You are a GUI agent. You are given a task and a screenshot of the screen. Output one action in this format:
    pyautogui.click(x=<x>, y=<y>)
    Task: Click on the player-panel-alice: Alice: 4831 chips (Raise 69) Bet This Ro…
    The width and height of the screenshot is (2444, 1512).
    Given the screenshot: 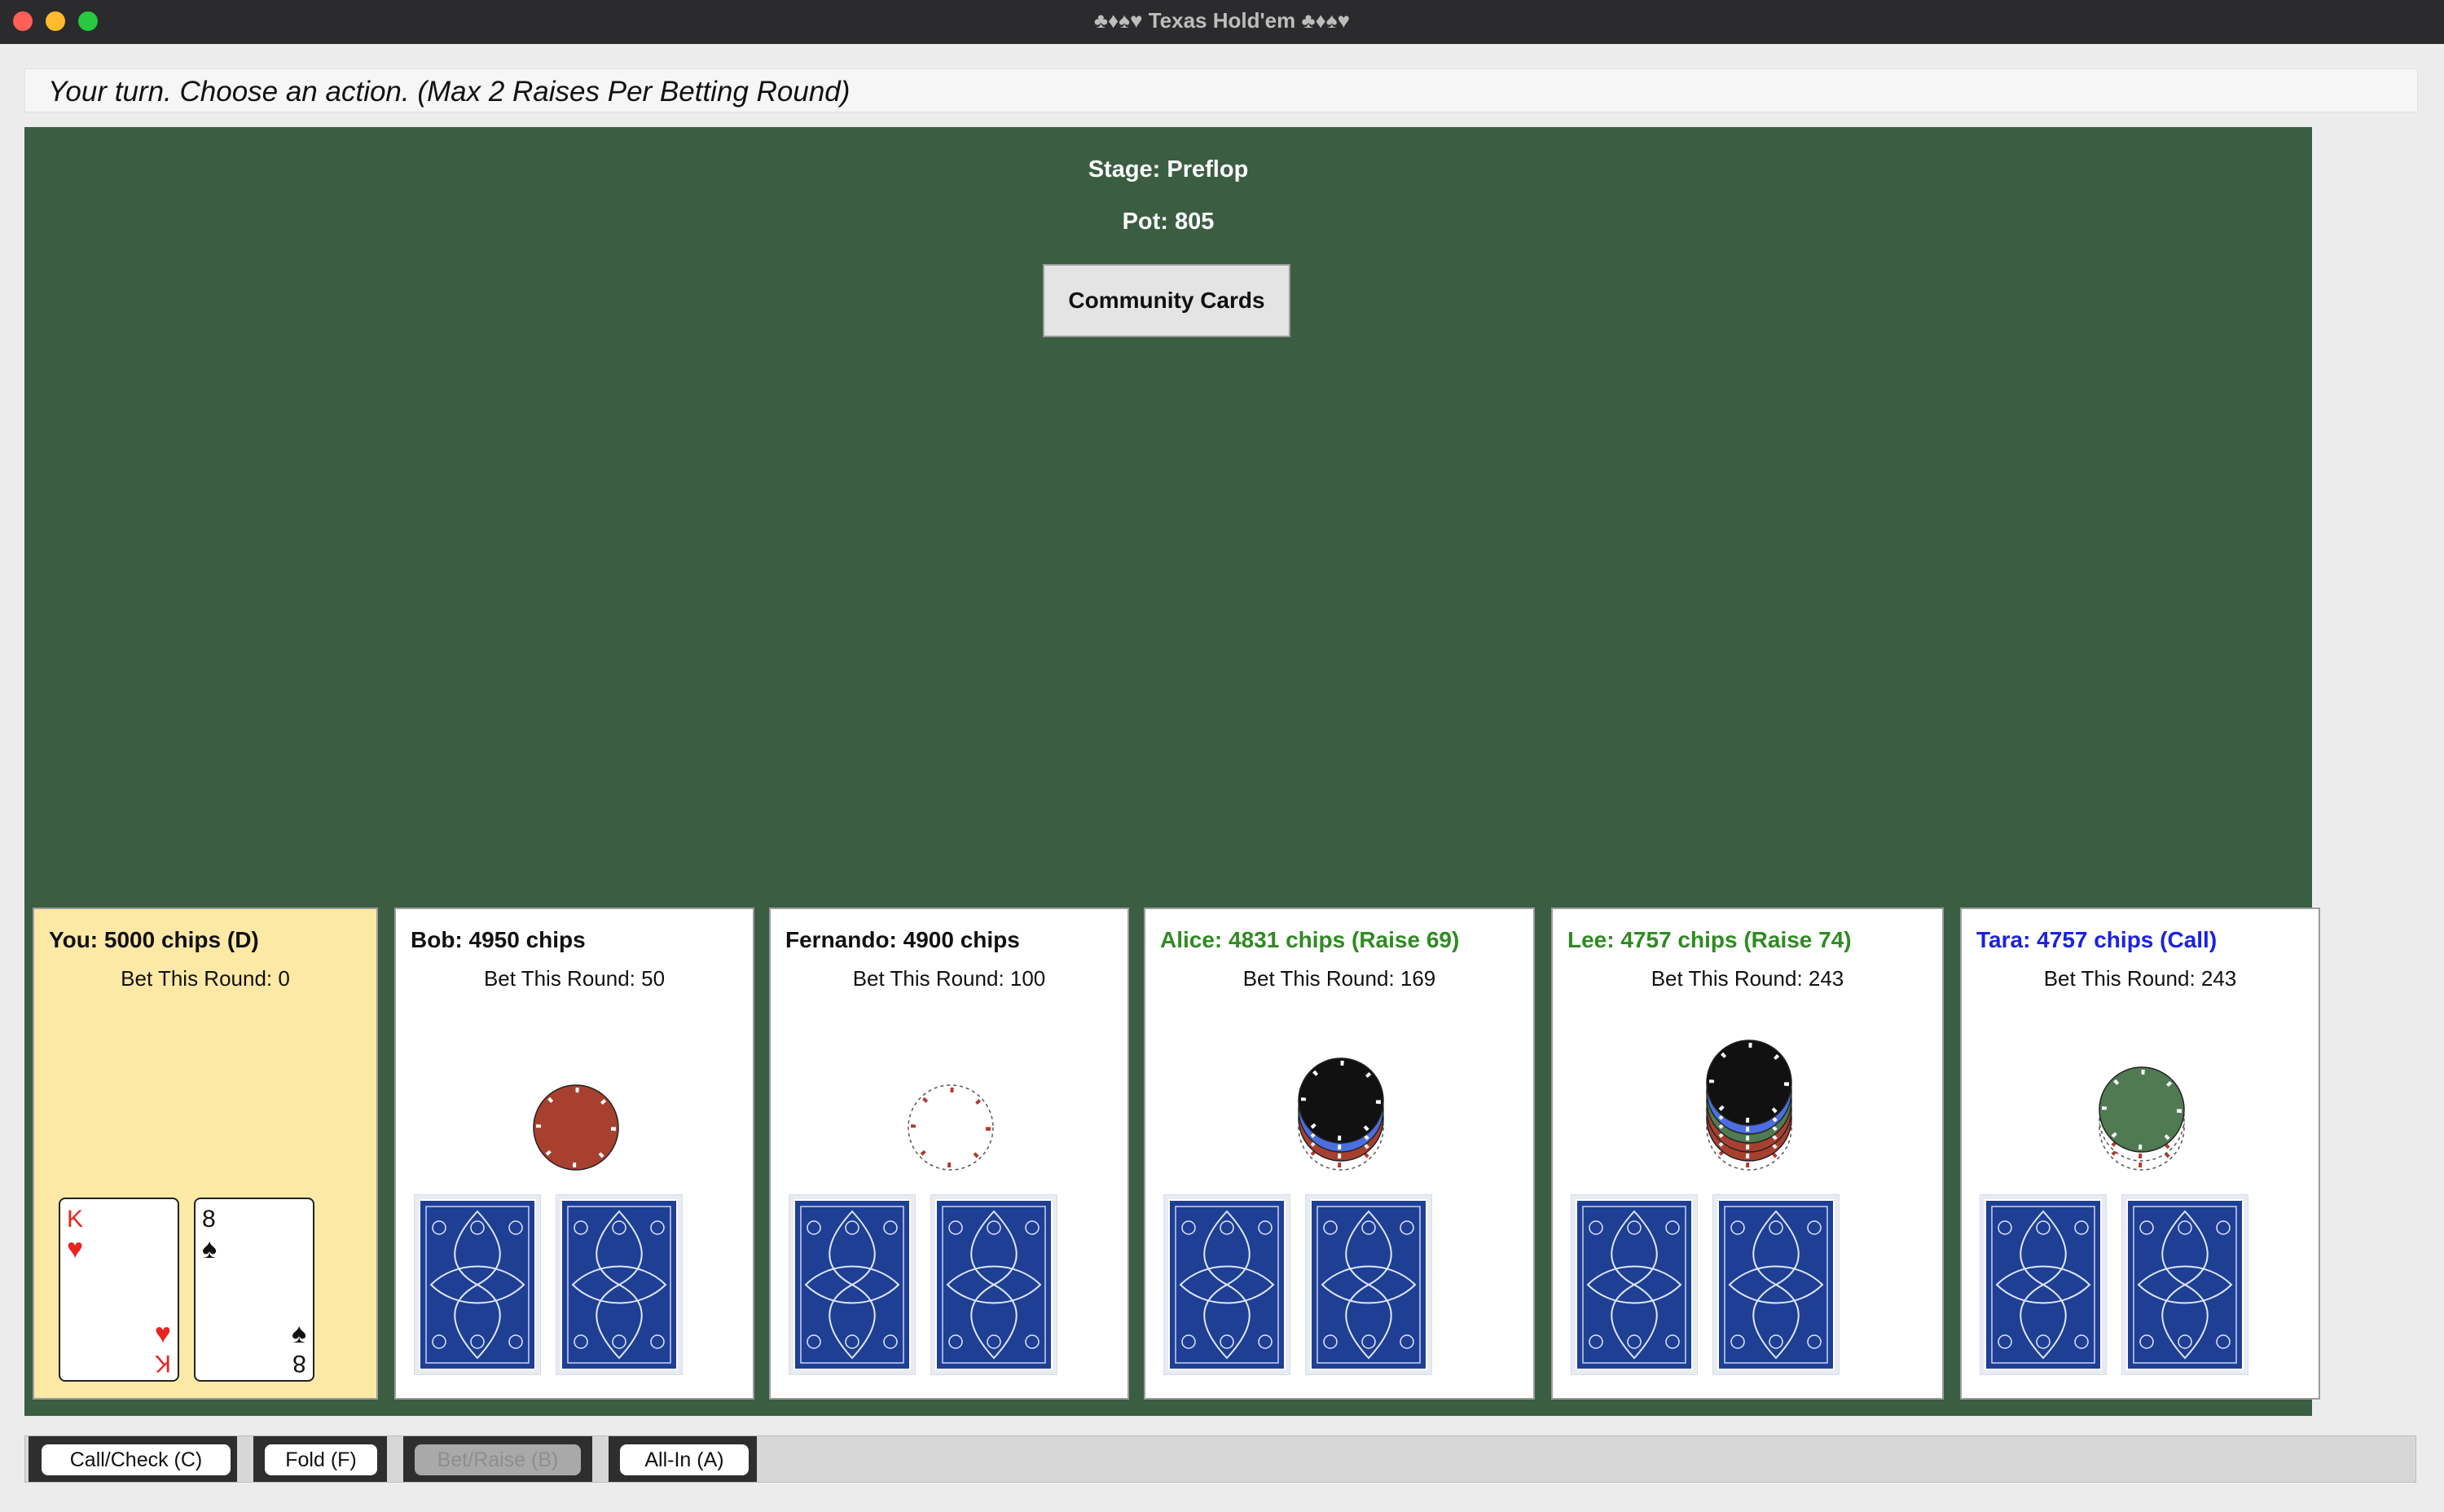 What is the action you would take?
    pyautogui.click(x=1339, y=1154)
    